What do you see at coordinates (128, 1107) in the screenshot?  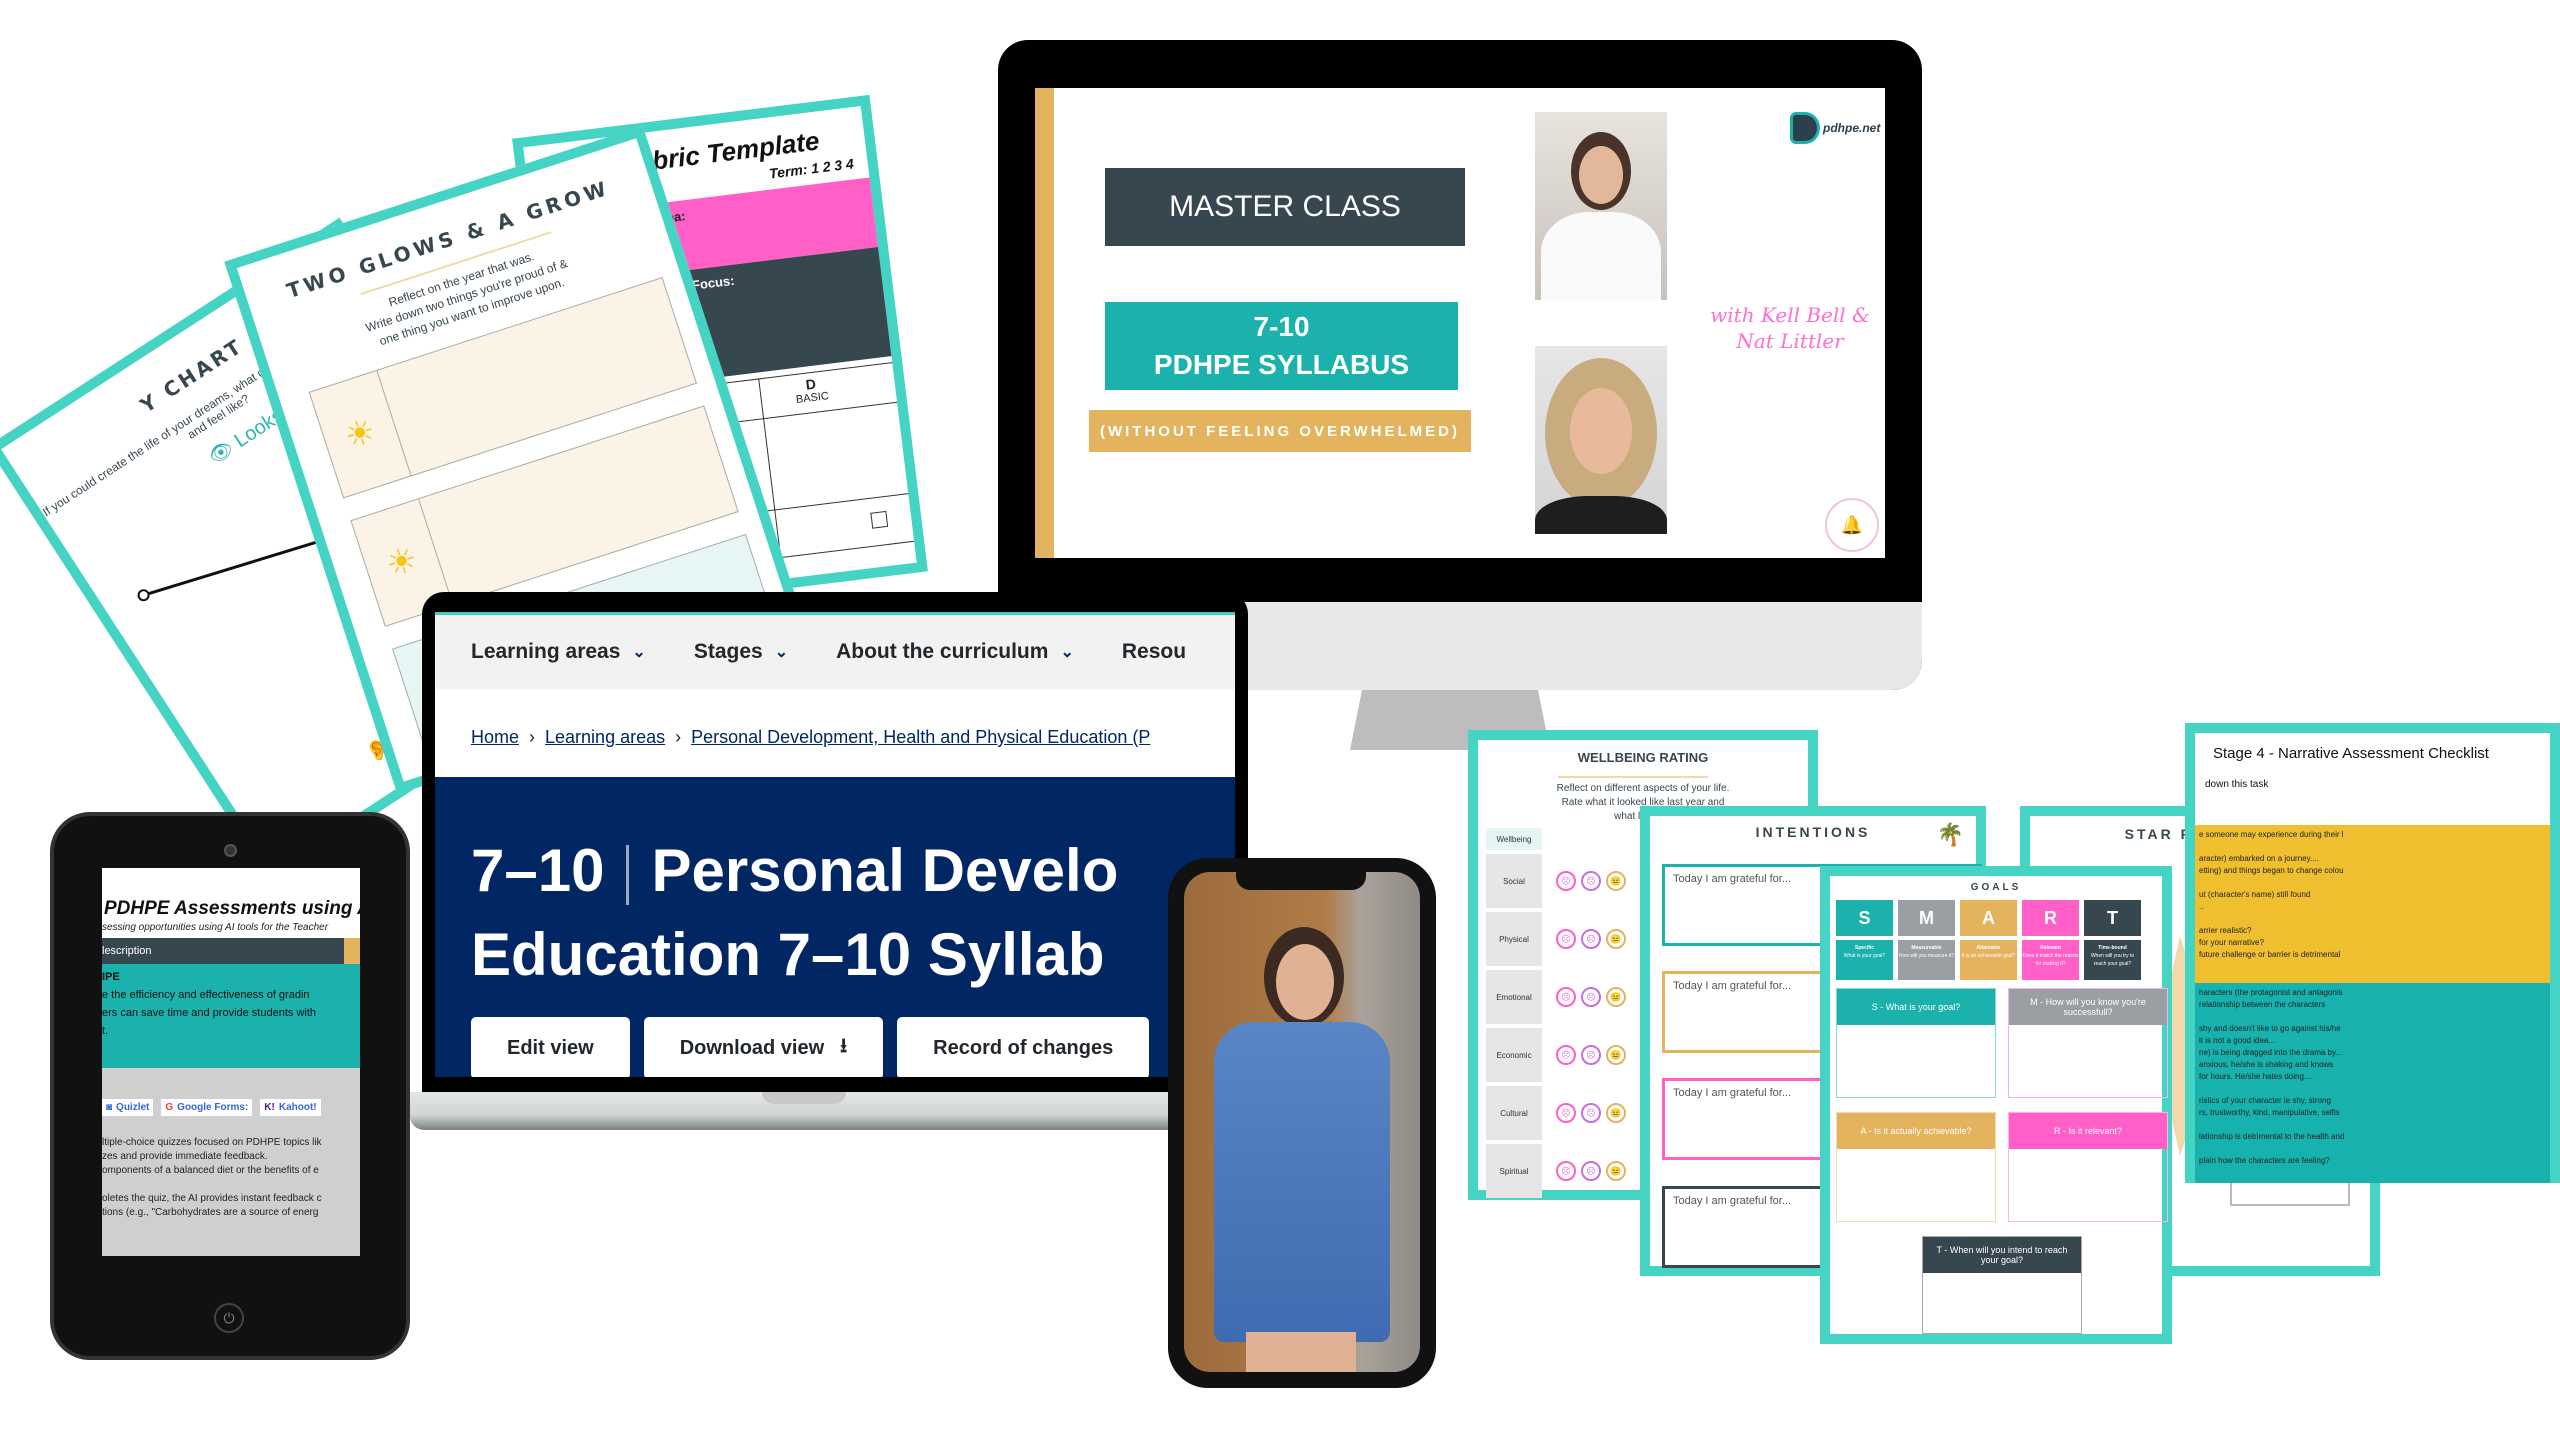 I see `quizlet-link: ◙ Quizlet` at bounding box center [128, 1107].